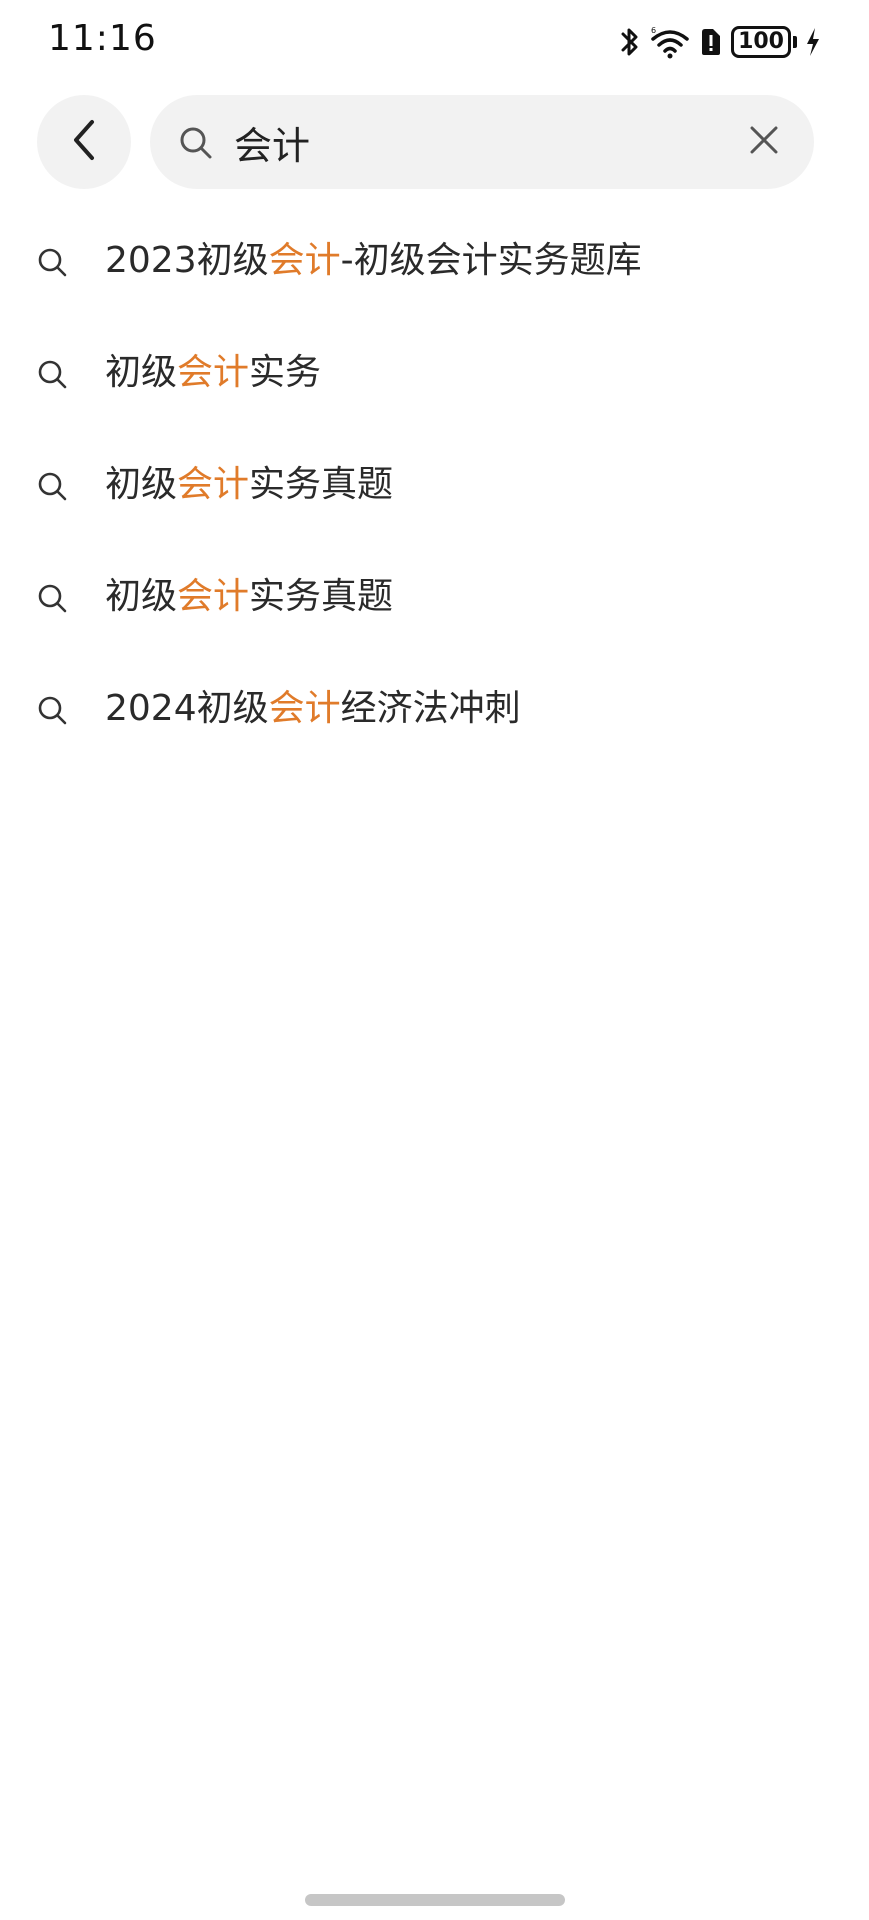 The height and width of the screenshot is (1920, 869). I want to click on suggestion-item: 初级会计实务, so click(434, 374).